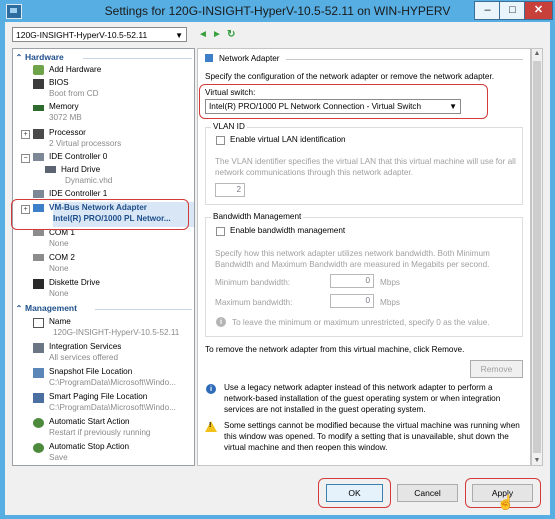  What do you see at coordinates (84, 357) in the screenshot?
I see `tree-item-integration-detail: All services offered` at bounding box center [84, 357].